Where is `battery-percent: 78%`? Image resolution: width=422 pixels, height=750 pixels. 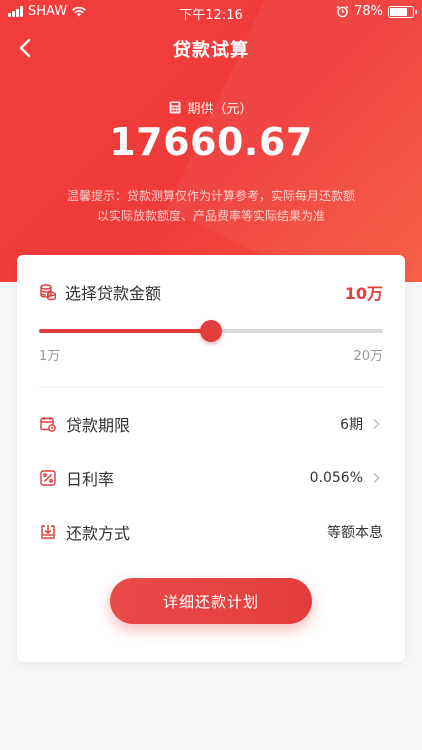
battery-percent: 78% is located at coordinates (368, 11).